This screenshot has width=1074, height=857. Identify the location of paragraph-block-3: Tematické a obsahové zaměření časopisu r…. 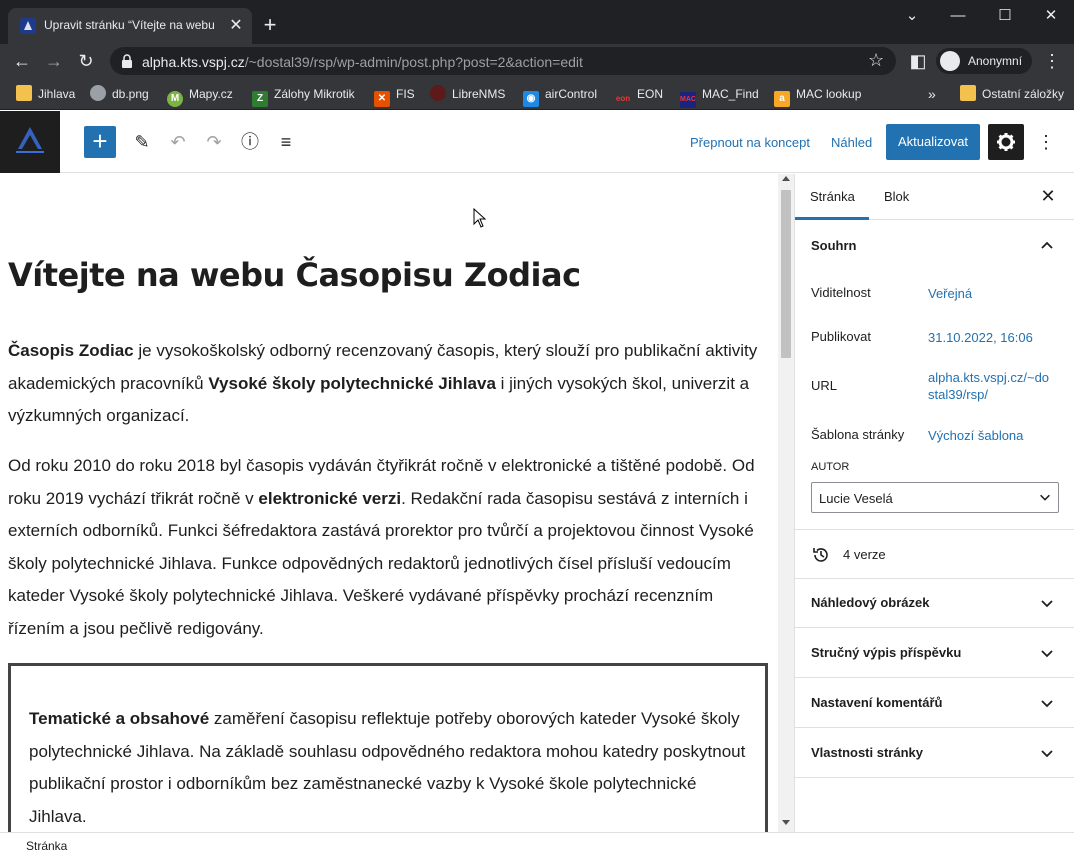
(390, 767).